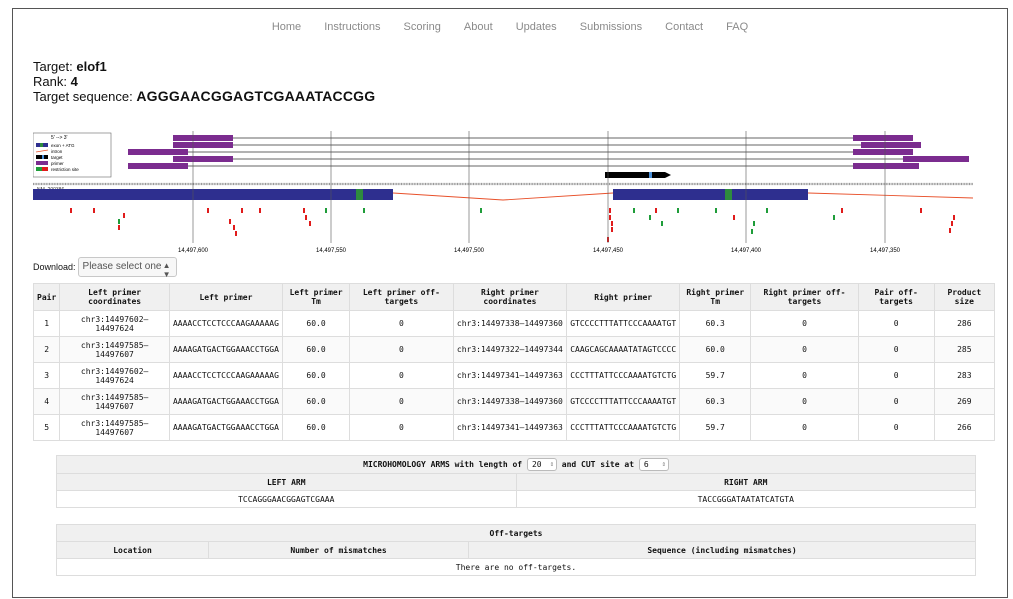 This screenshot has width=1013, height=599. Describe the element at coordinates (469, 251) in the screenshot. I see `axis-tick-label: 14,497,500` at that location.